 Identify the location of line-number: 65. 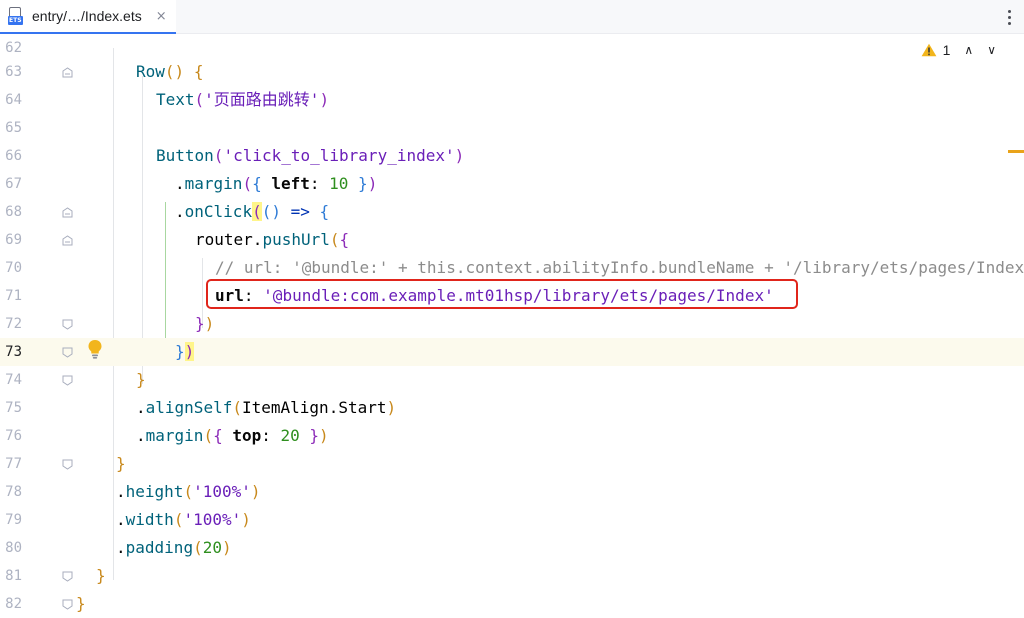
(13, 128).